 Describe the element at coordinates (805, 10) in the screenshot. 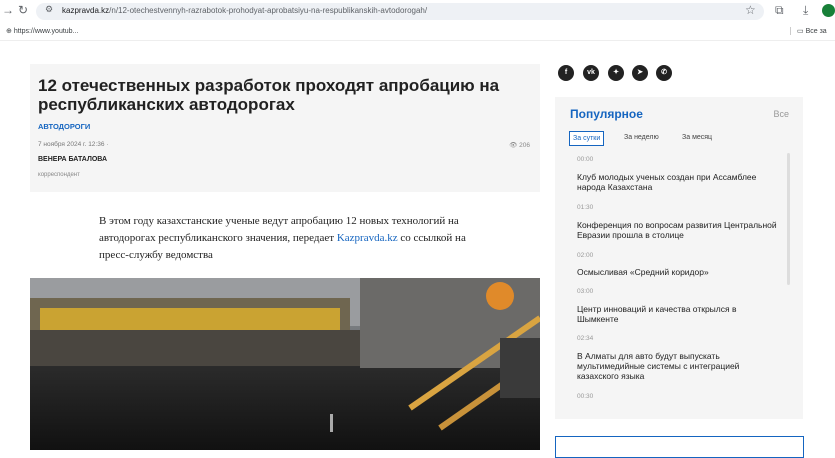

I see `download-icon: ⤓` at that location.